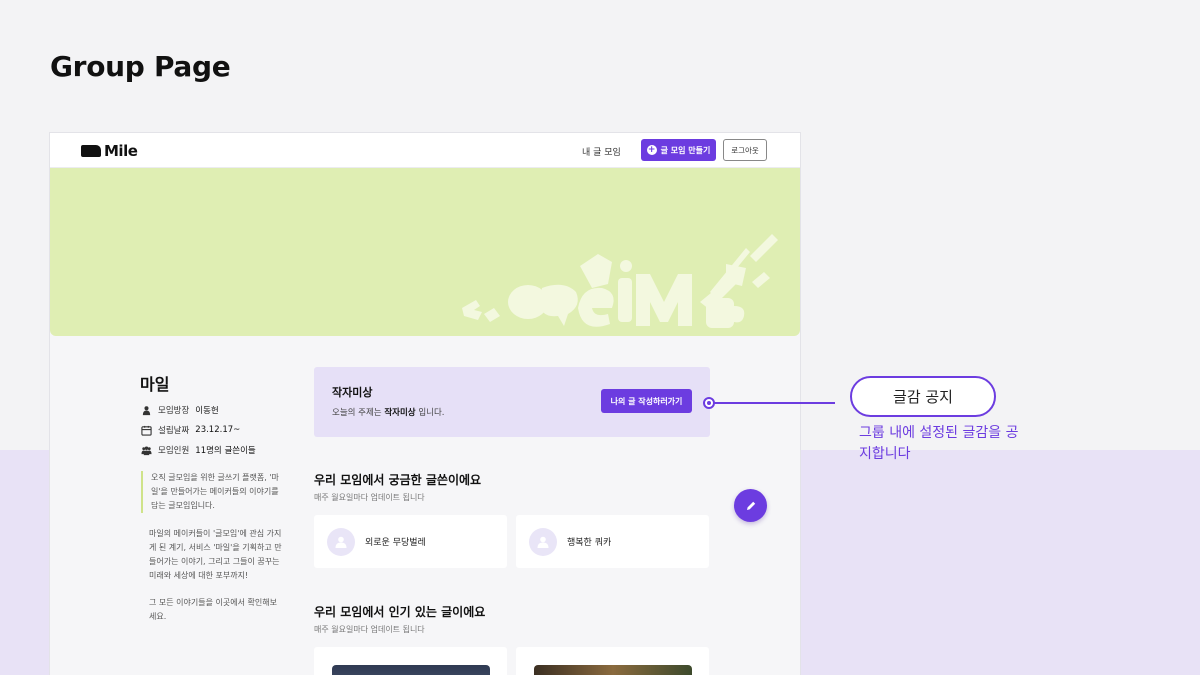  What do you see at coordinates (923, 396) in the screenshot?
I see `callout-label: 글감 공지` at bounding box center [923, 396].